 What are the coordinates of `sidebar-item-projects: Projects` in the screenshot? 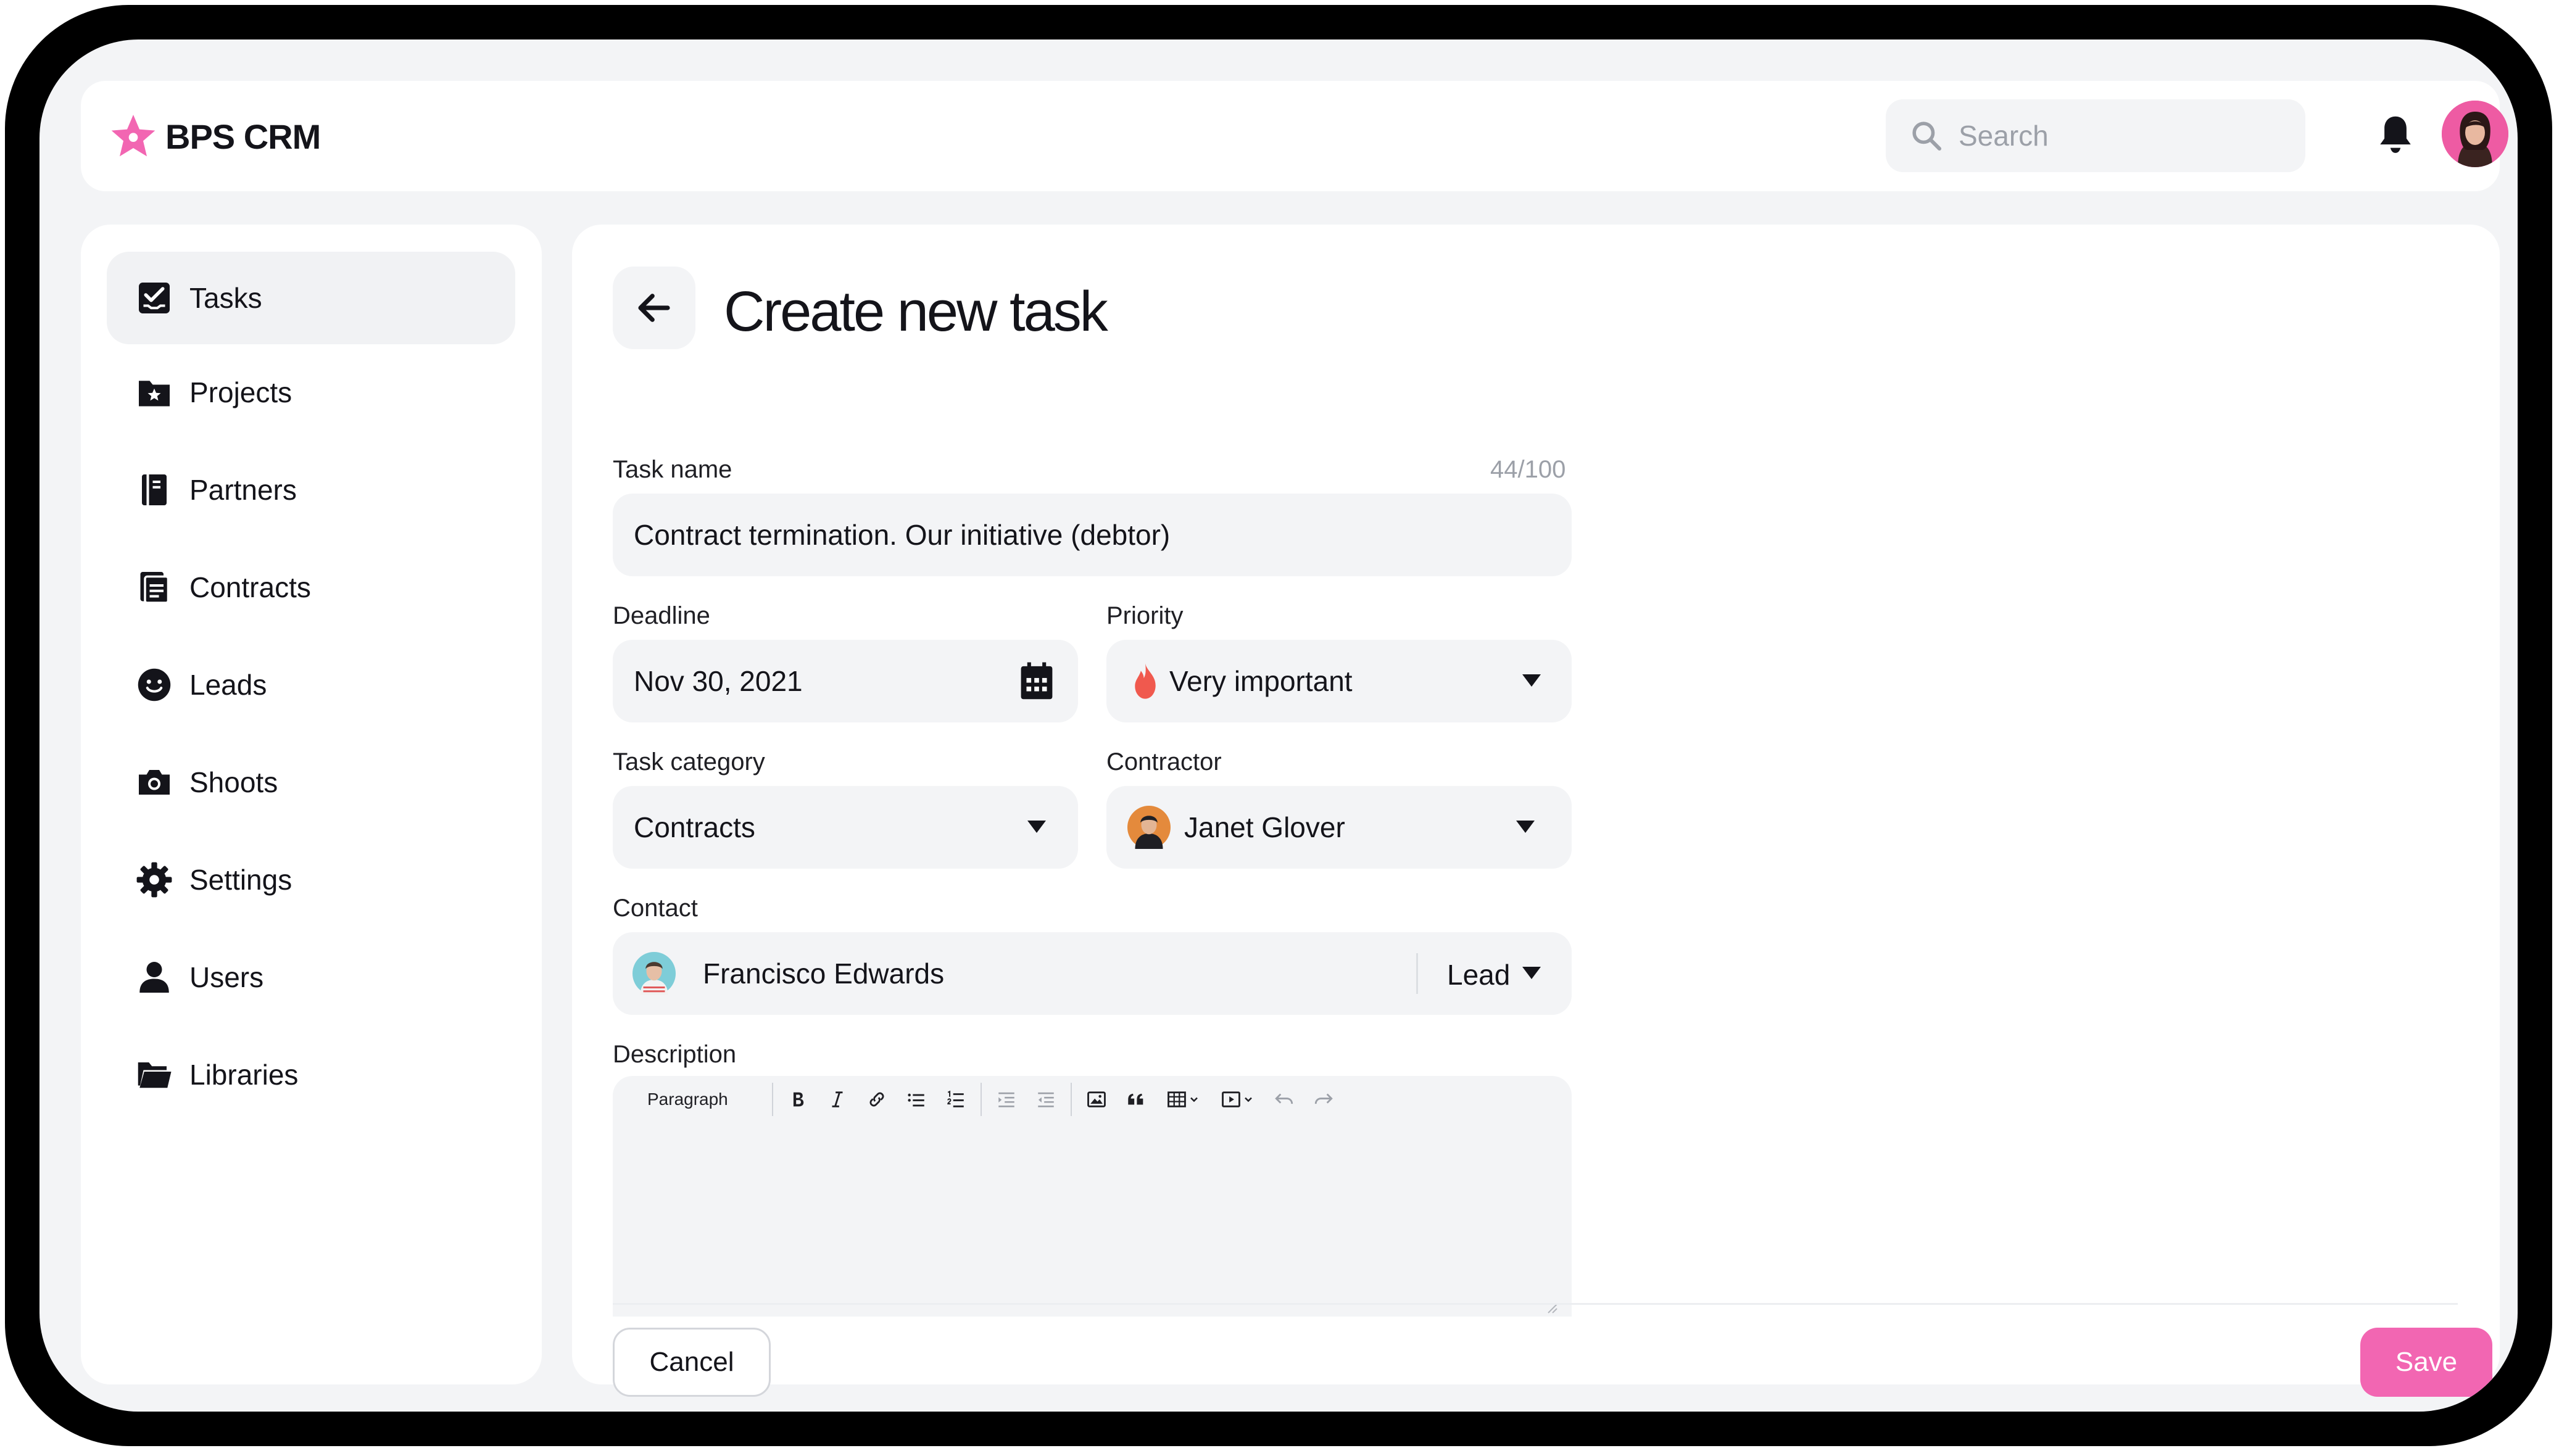 It's located at (311, 393).